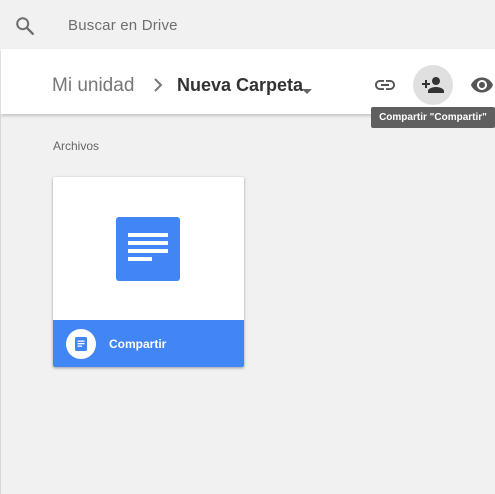 This screenshot has height=494, width=495. I want to click on link-icon, so click(385, 85).